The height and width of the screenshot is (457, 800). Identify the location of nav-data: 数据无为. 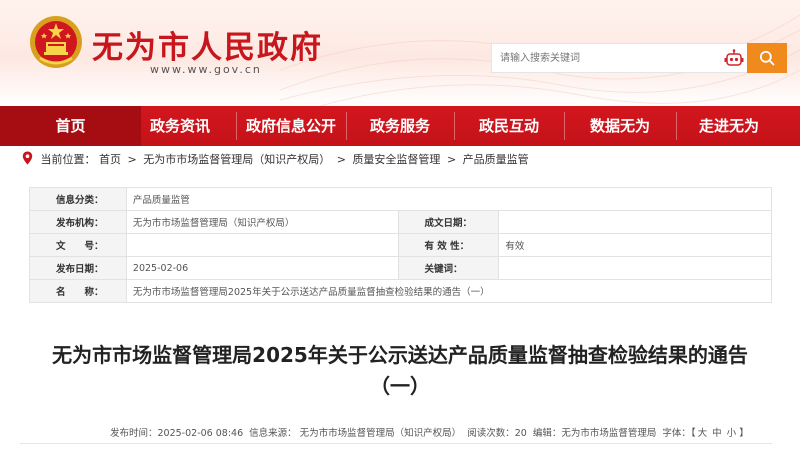
(620, 126).